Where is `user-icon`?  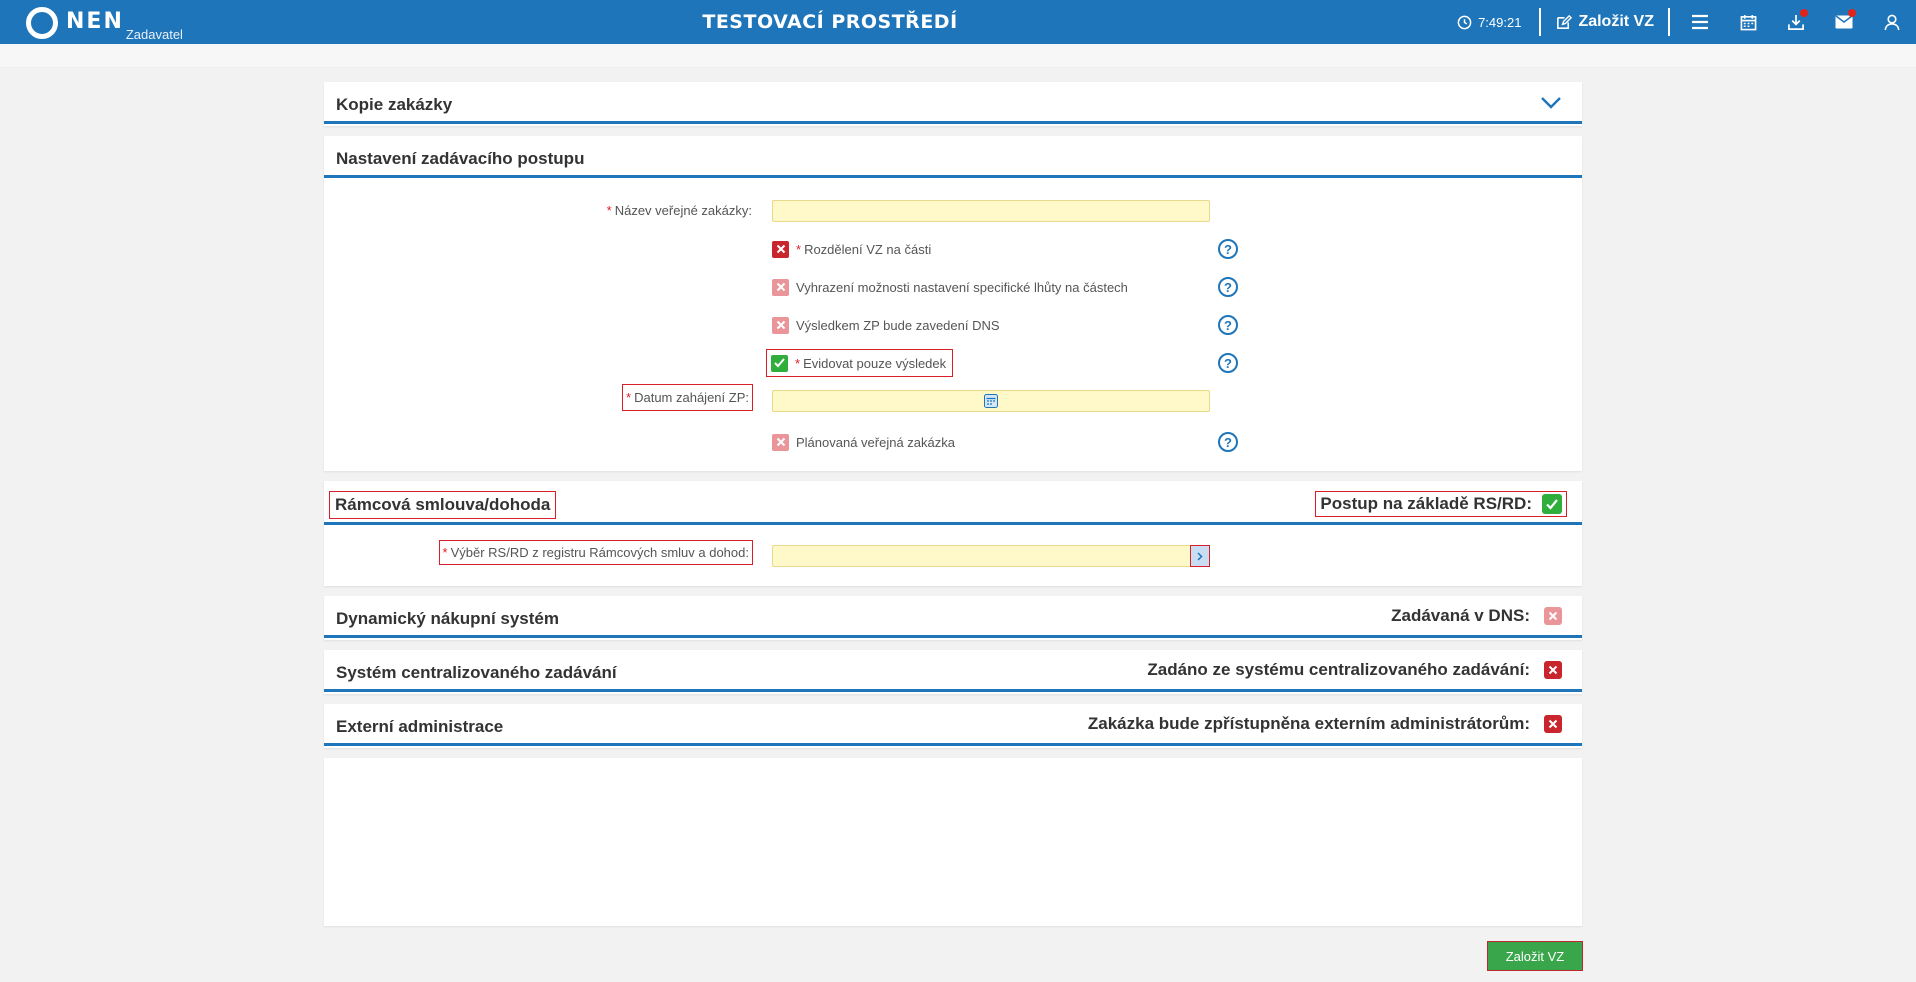 user-icon is located at coordinates (1892, 22).